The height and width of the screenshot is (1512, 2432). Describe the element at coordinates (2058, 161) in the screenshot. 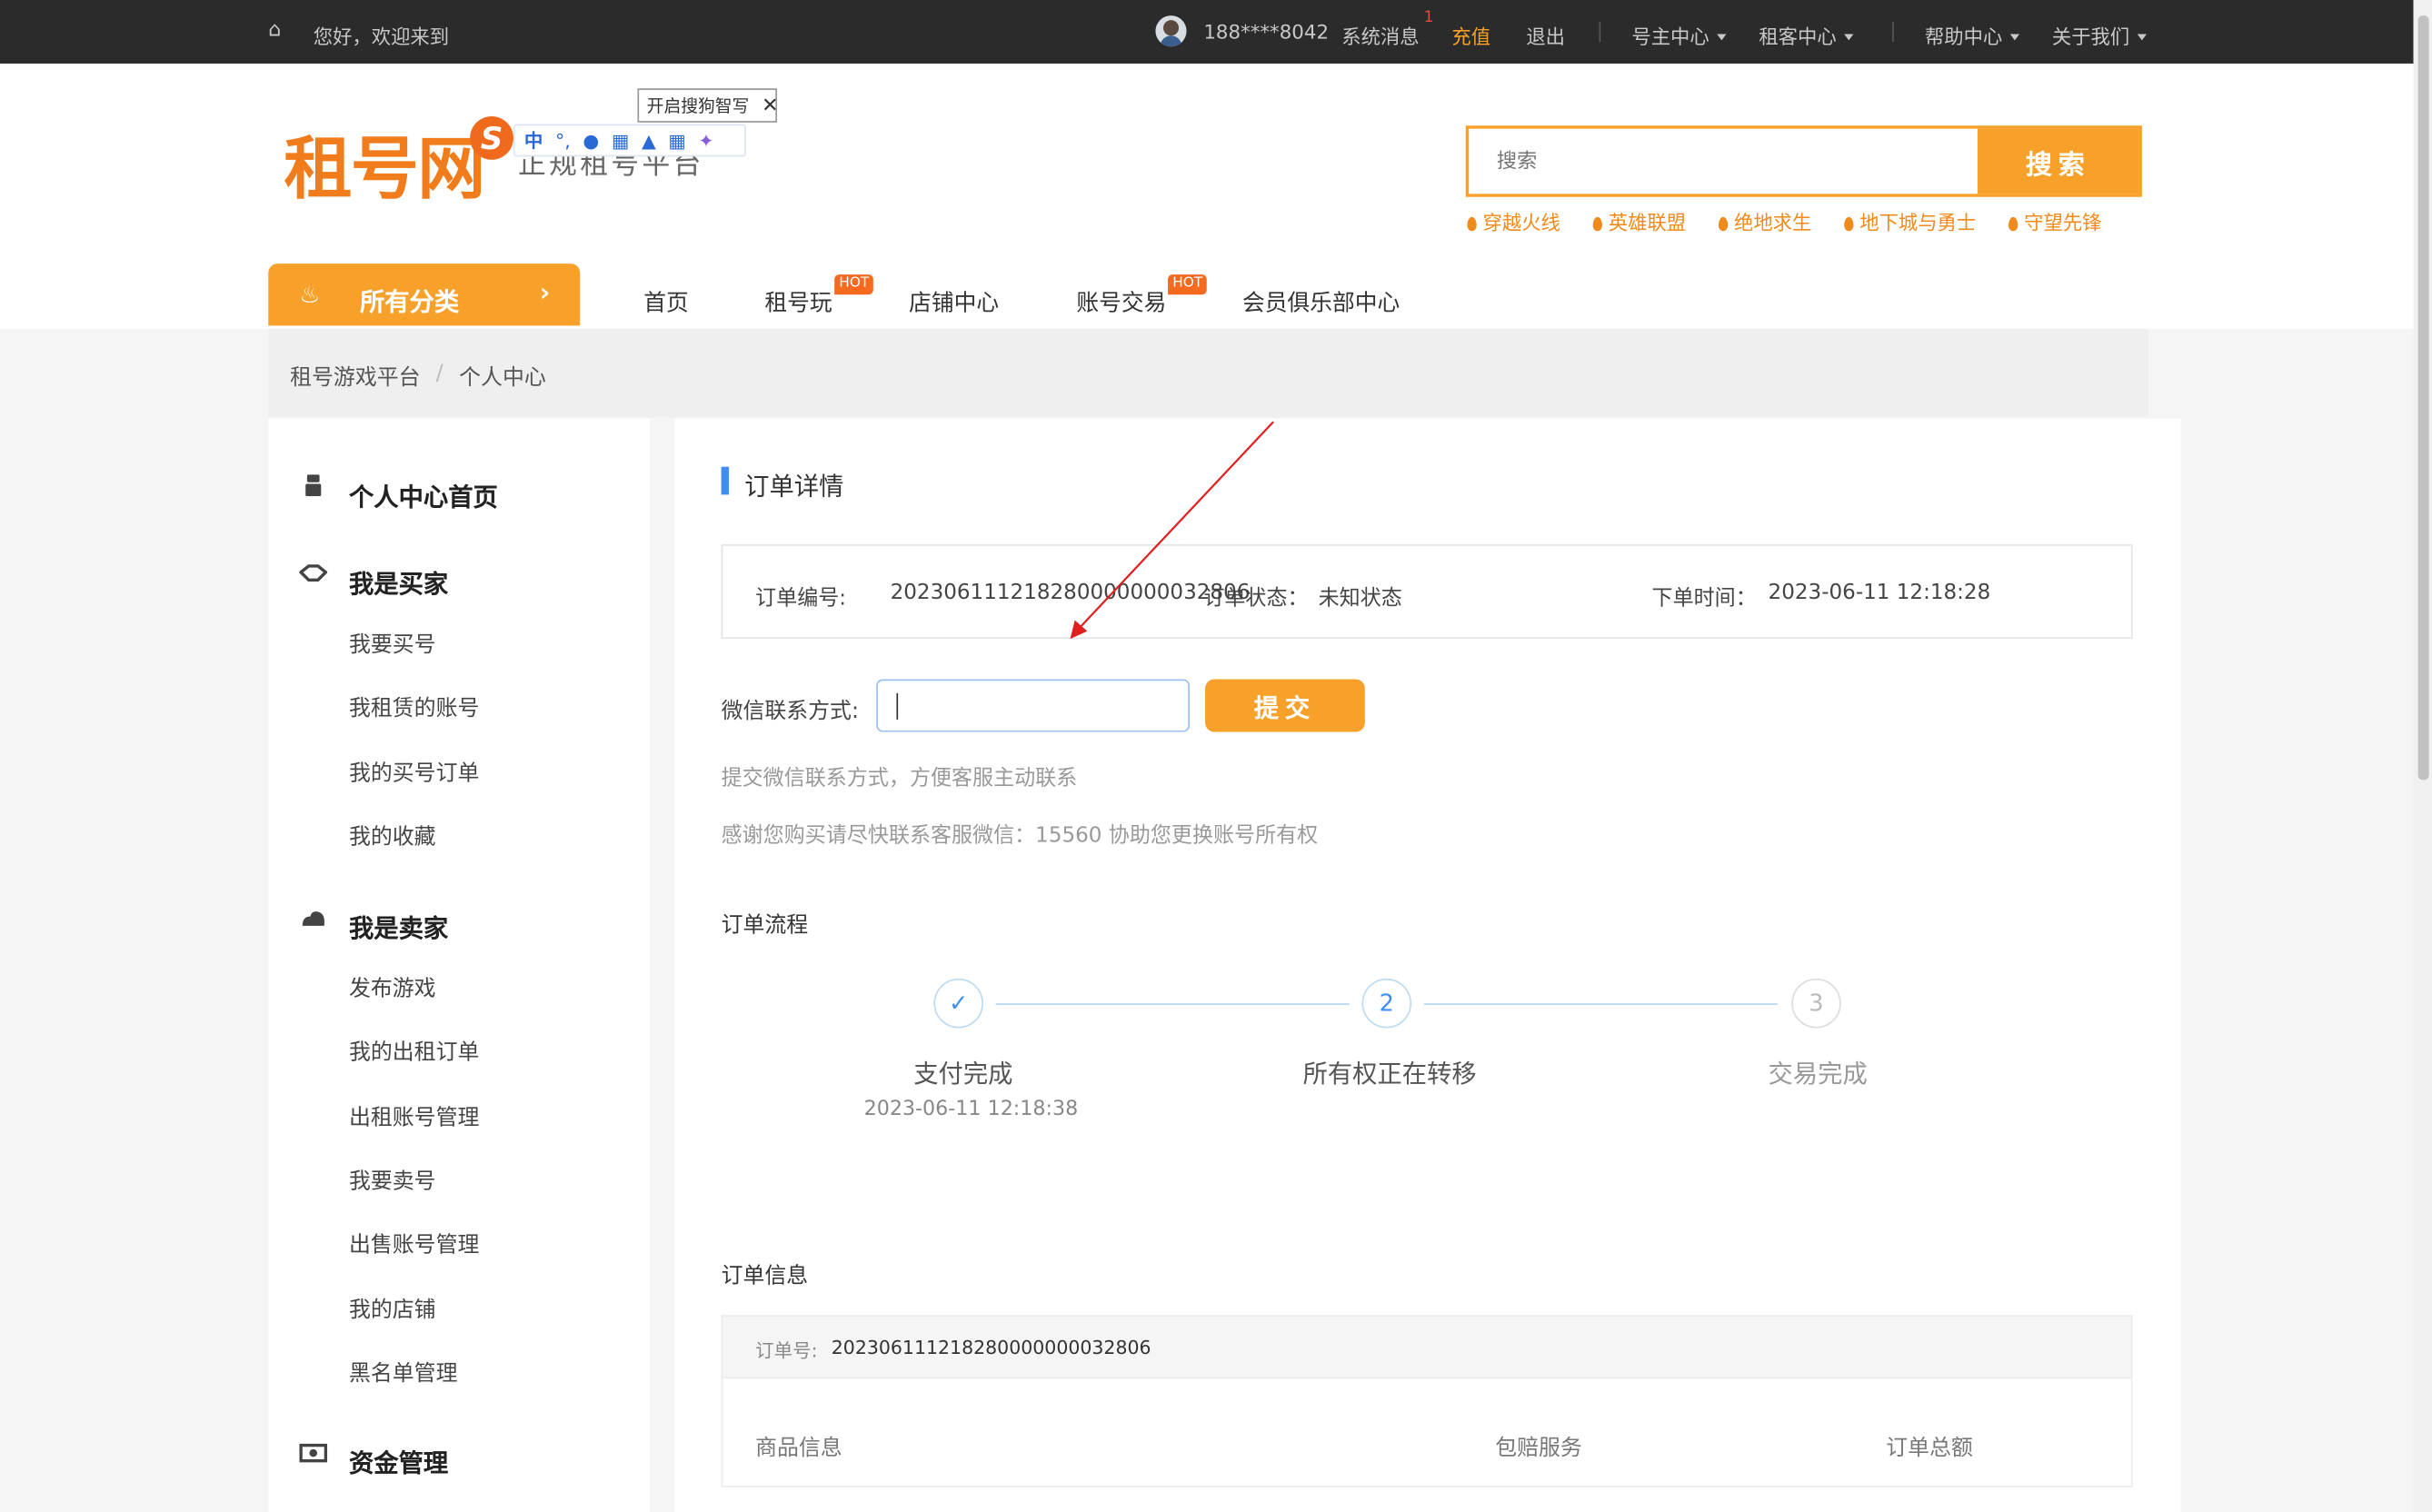

I see `search-button: 搜索` at that location.